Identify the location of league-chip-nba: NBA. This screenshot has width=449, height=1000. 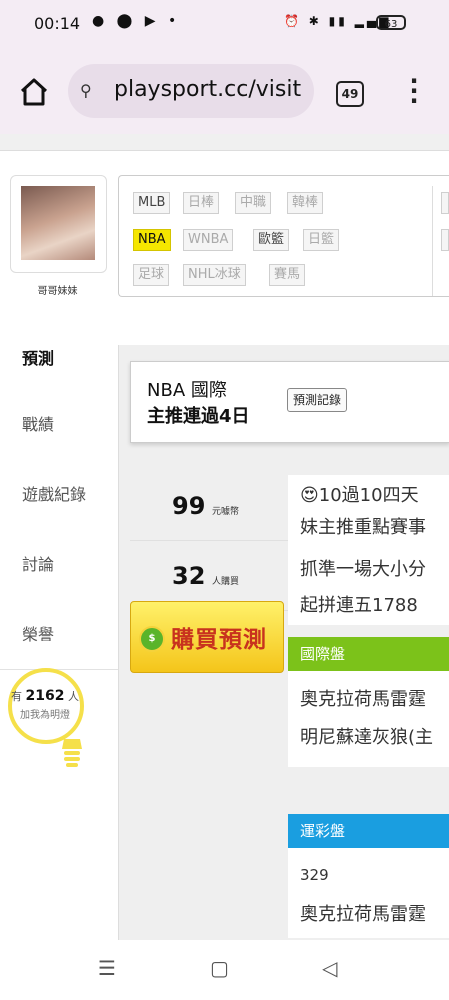
(152, 240).